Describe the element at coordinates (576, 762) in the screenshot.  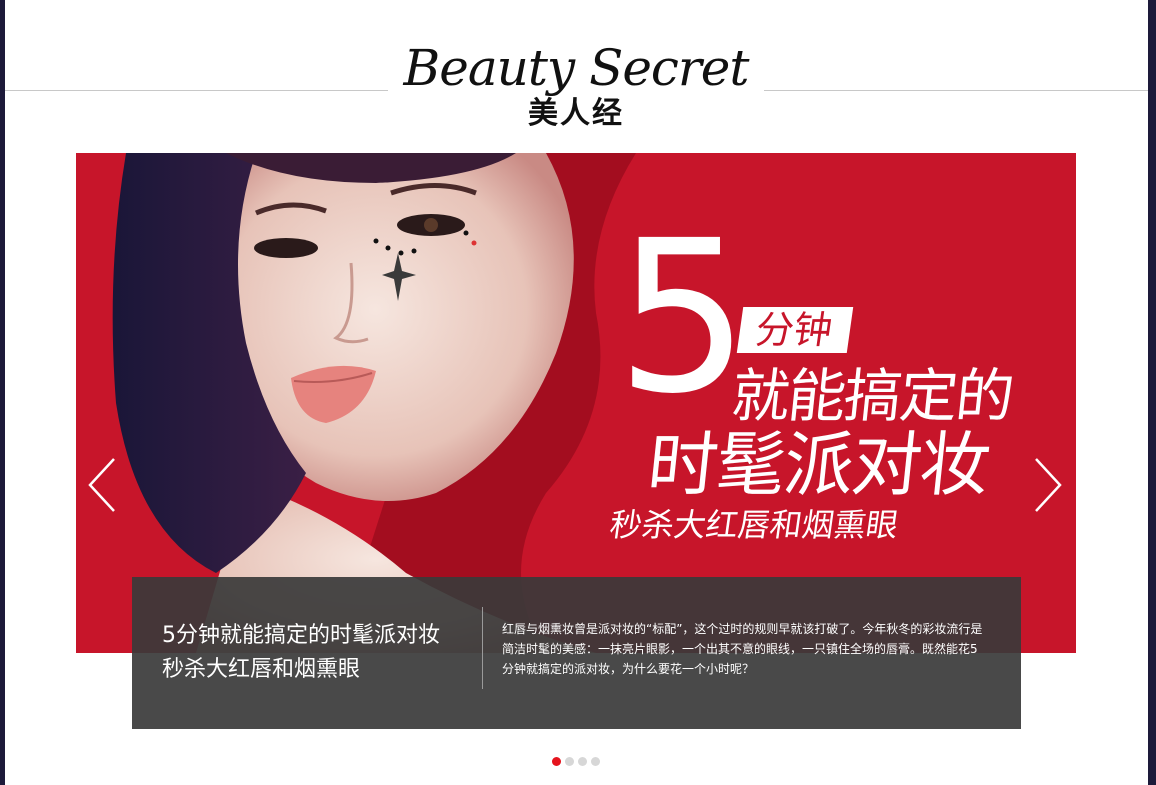
I see `carousel-pagination` at that location.